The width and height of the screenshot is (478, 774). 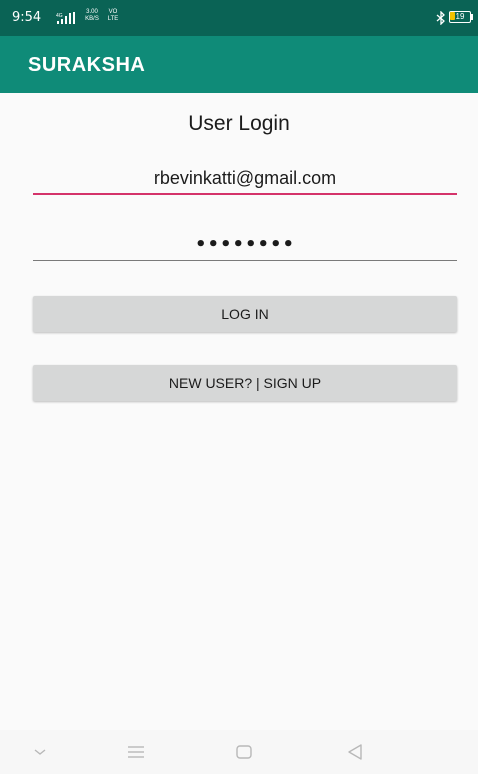 What do you see at coordinates (87, 65) in the screenshot?
I see `app-title: SURAKSHA` at bounding box center [87, 65].